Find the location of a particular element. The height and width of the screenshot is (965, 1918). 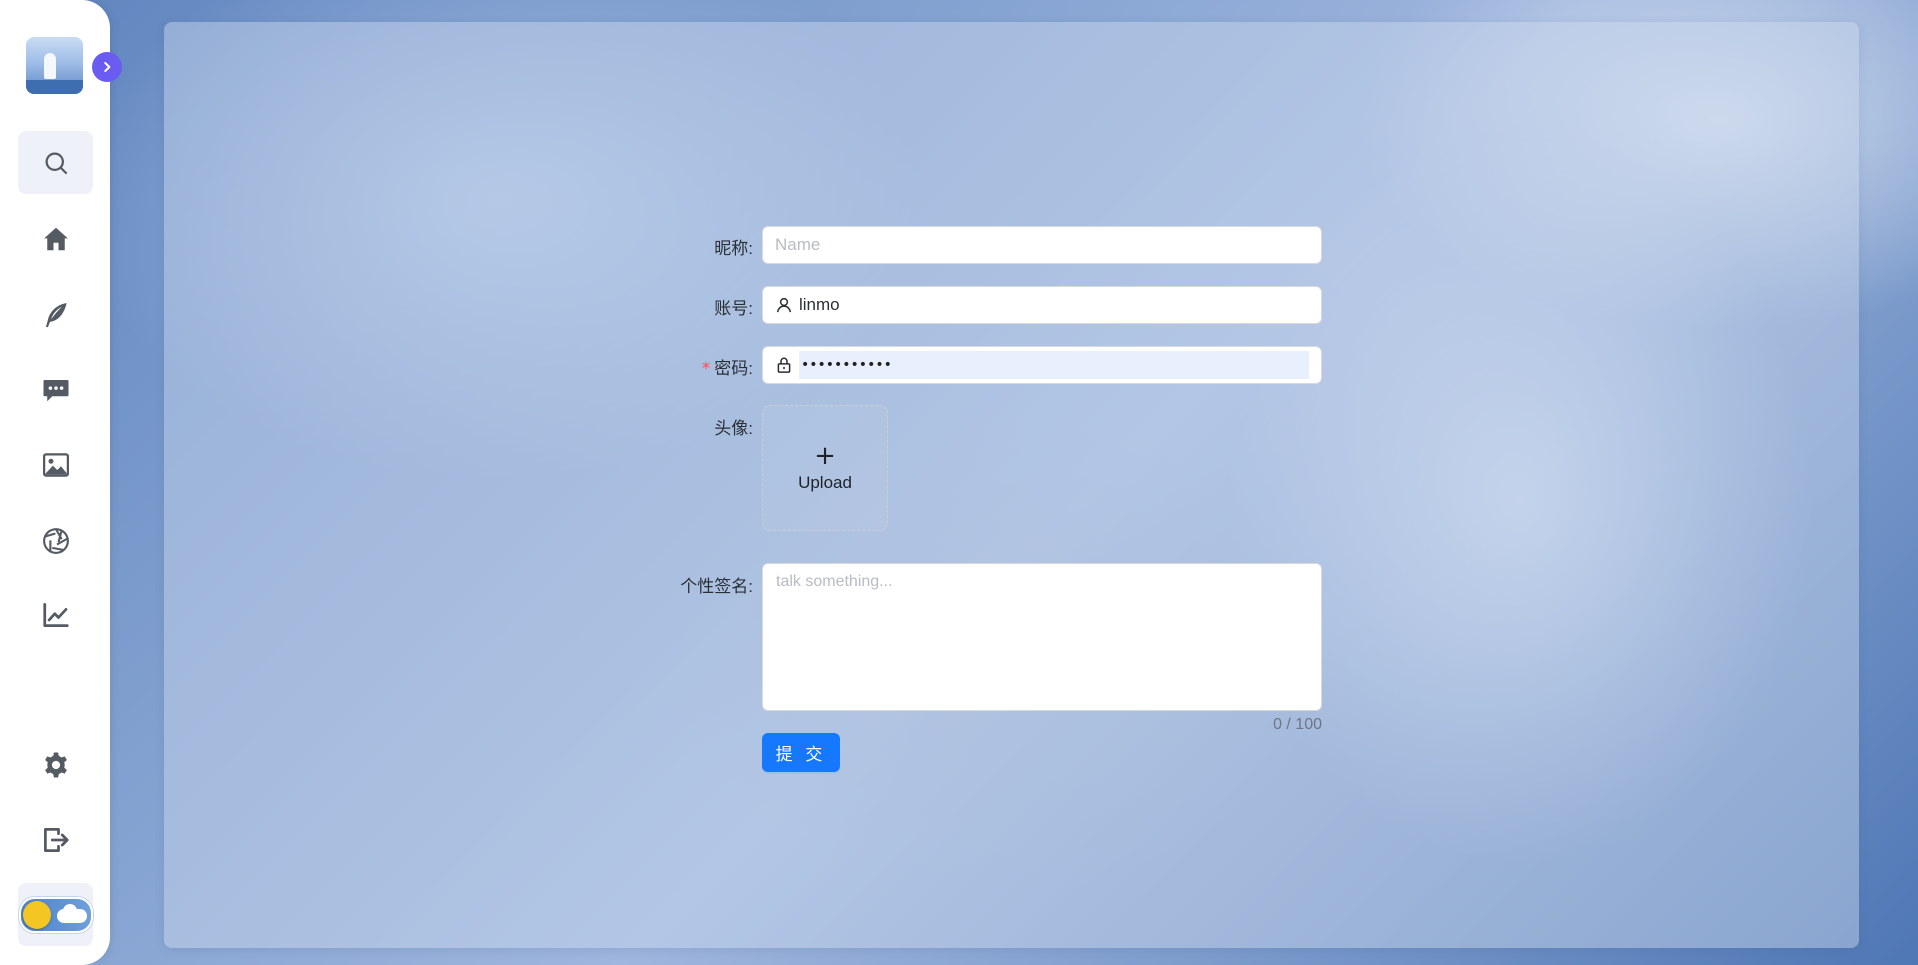

sidebar-item-camera is located at coordinates (55, 540).